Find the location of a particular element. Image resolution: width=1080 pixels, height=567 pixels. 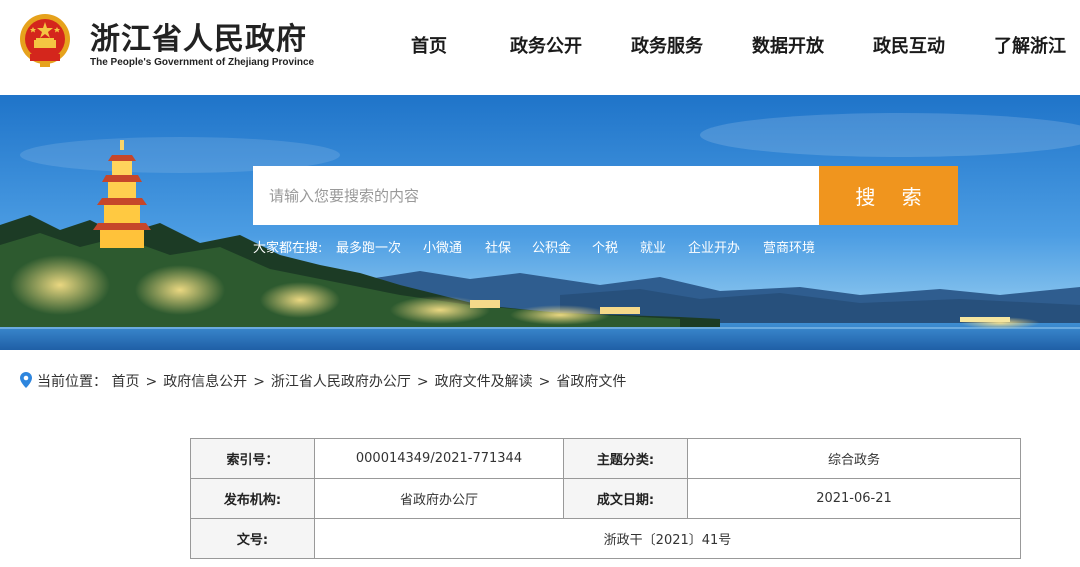

topic-label: 主题分类: is located at coordinates (625, 458).